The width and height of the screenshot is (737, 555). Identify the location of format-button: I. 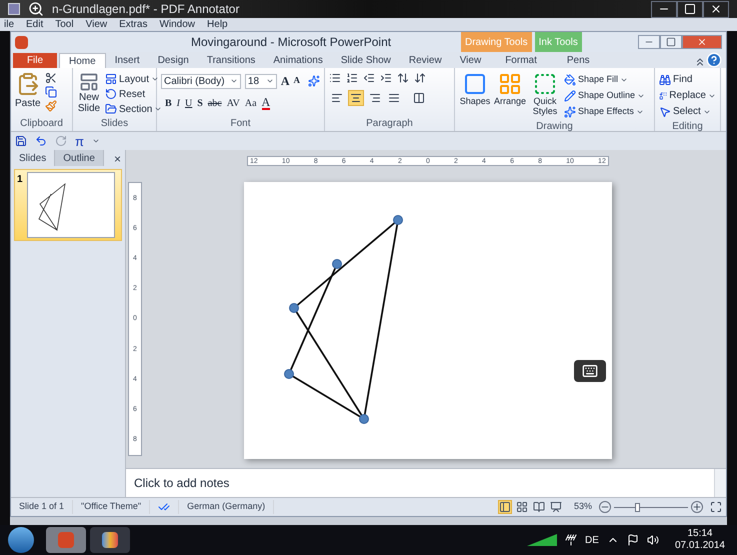
(178, 103).